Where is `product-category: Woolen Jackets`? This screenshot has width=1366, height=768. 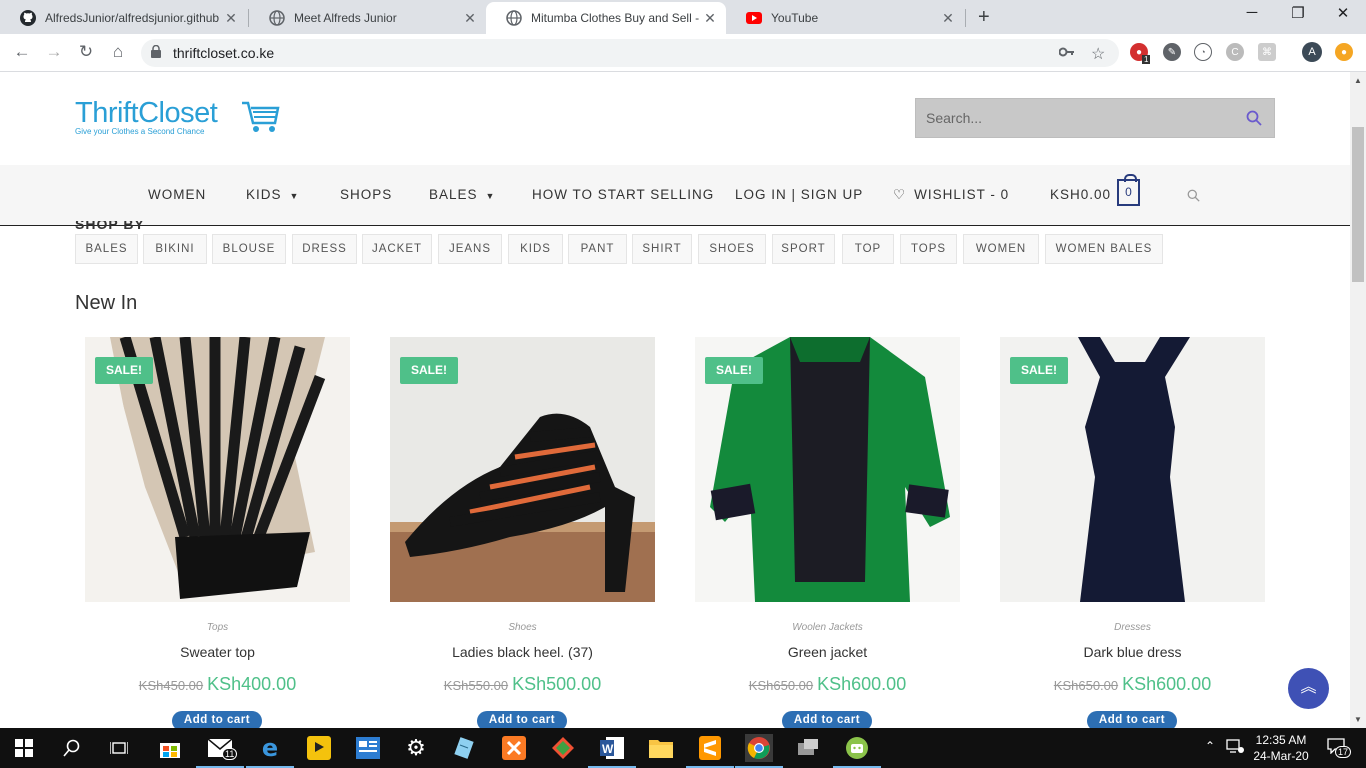 product-category: Woolen Jackets is located at coordinates (827, 627).